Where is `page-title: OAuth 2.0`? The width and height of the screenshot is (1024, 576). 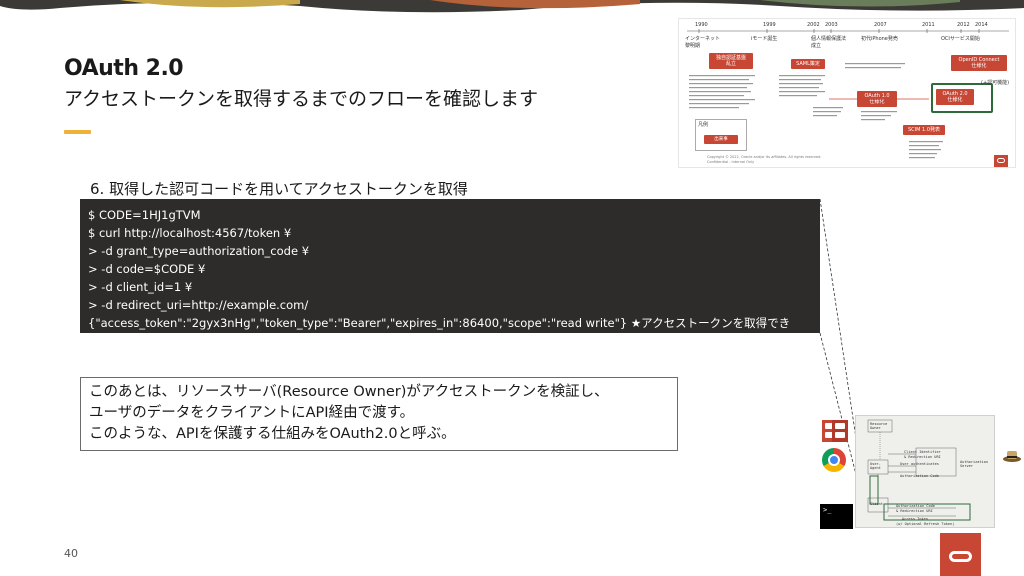 page-title: OAuth 2.0 is located at coordinates (124, 68).